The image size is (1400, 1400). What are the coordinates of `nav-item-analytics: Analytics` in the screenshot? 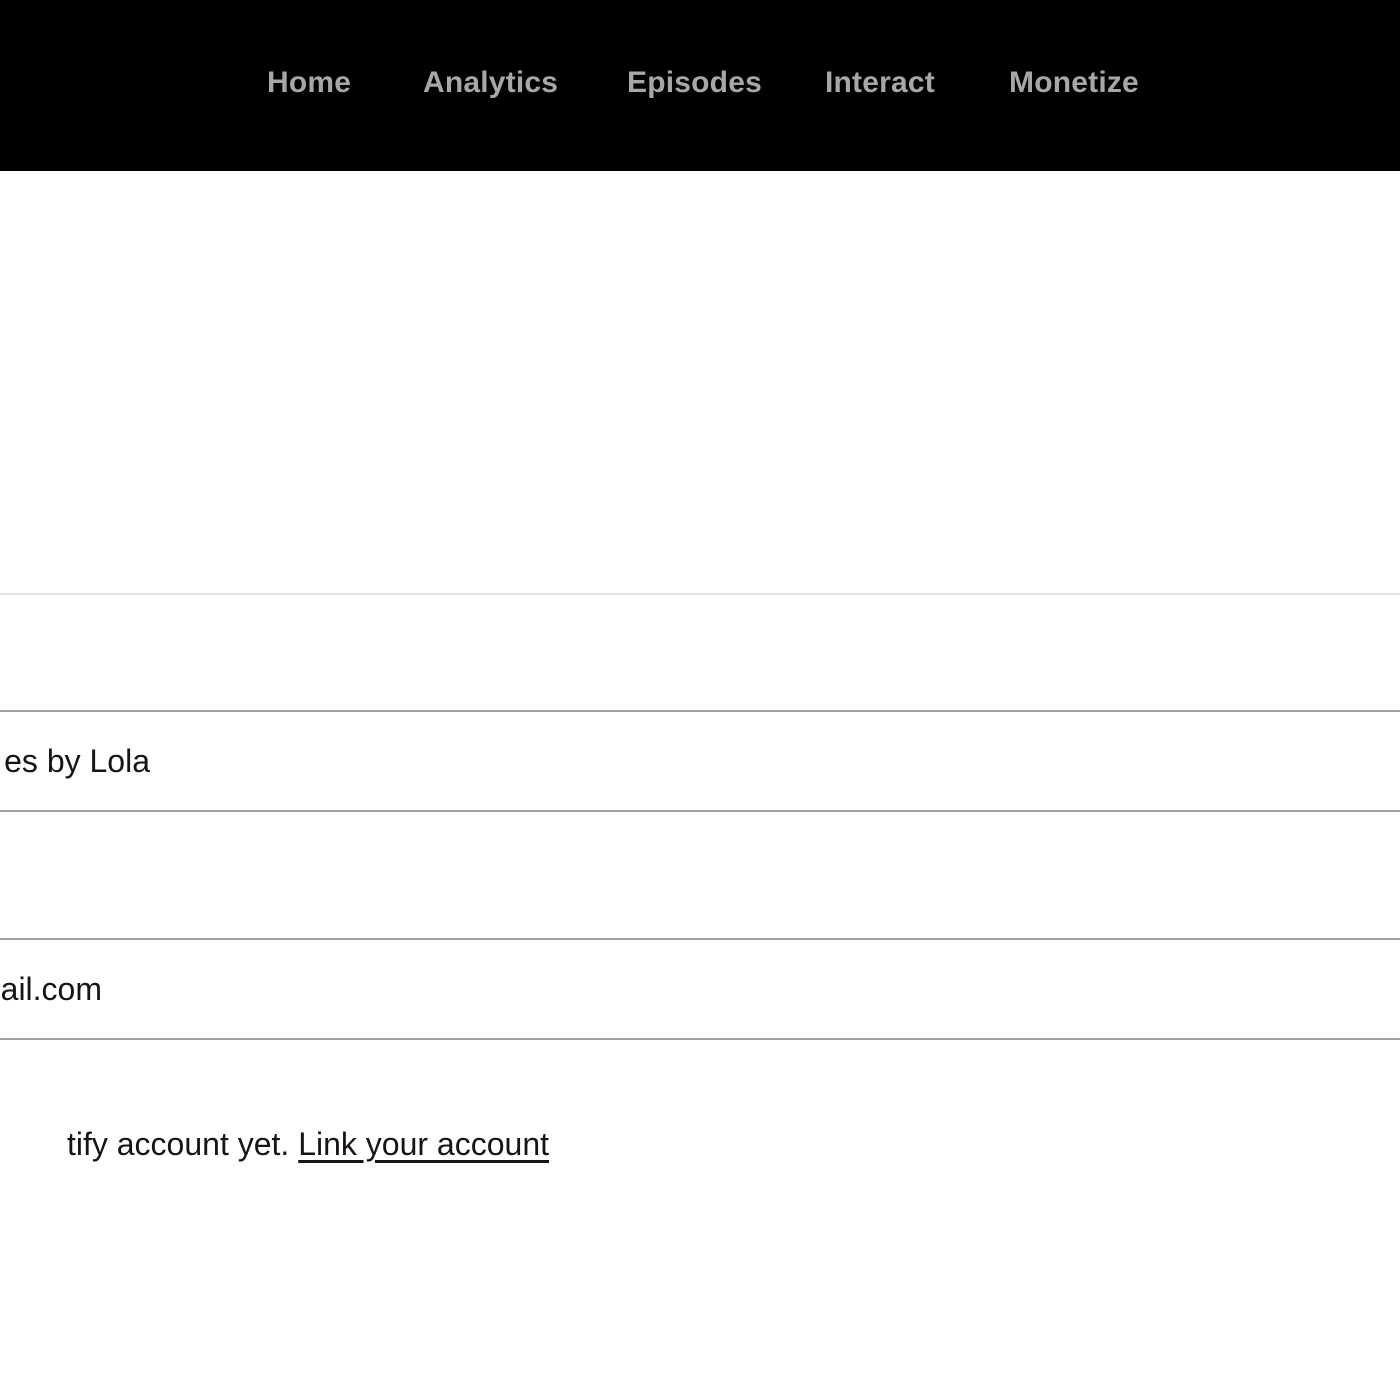 It's located at (490, 83).